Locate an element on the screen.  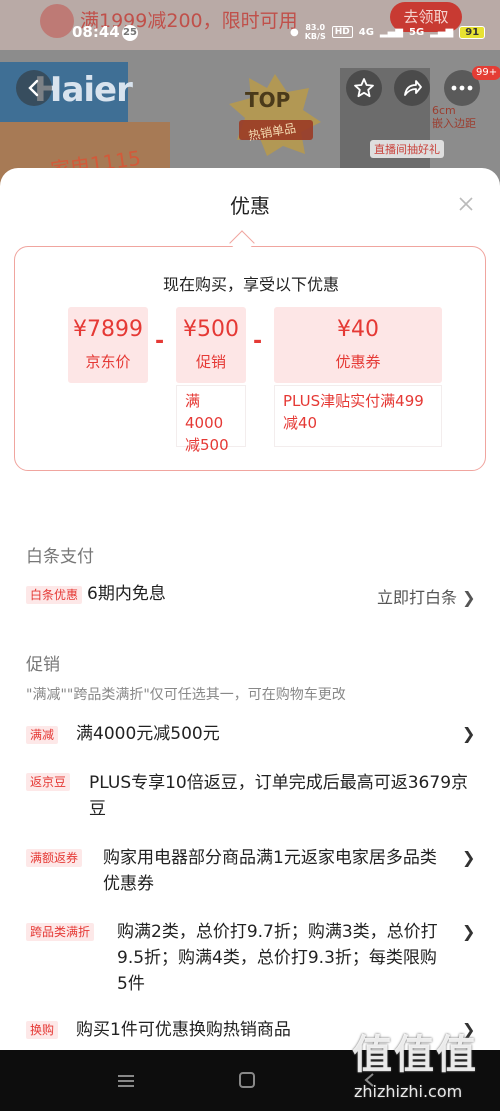
promo-note: 满4000减500 is located at coordinates (211, 419).